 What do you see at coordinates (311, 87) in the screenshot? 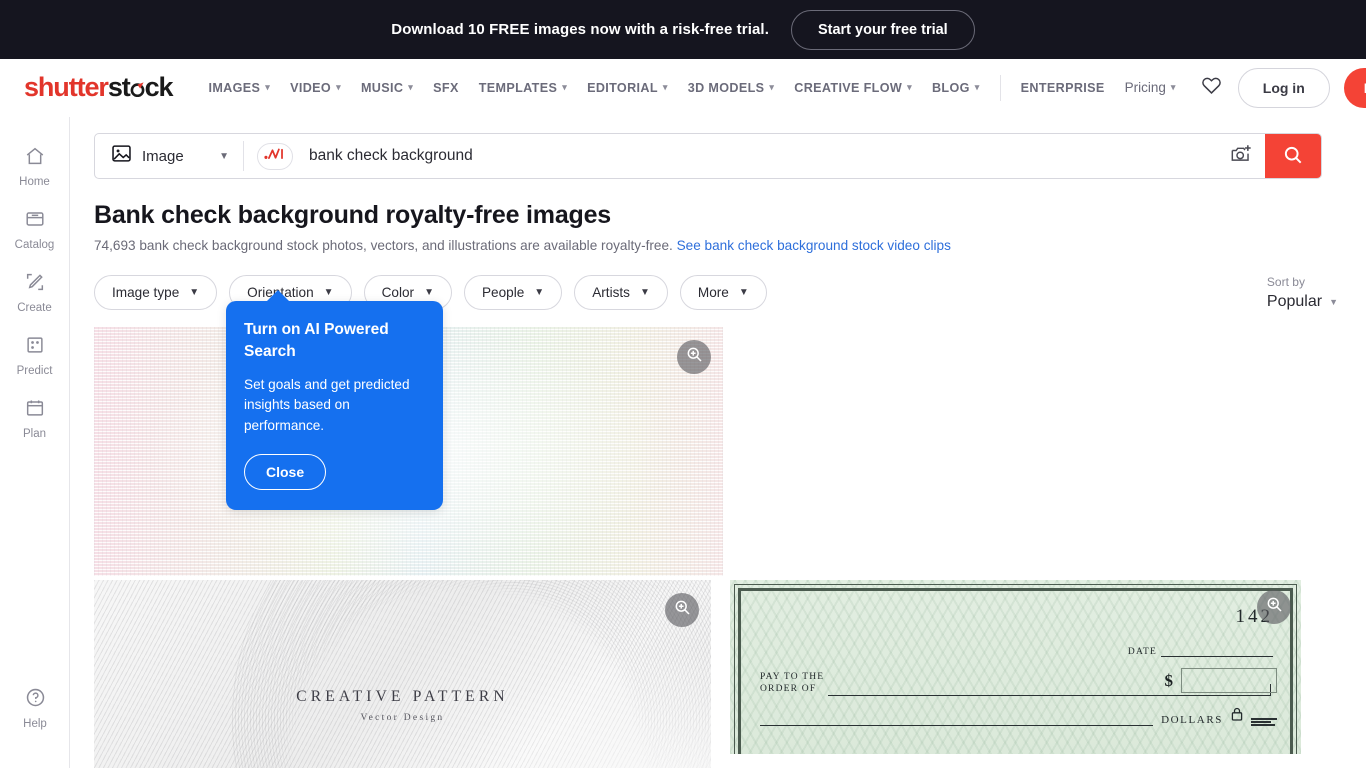
I see `nav-label: VIDEO` at bounding box center [311, 87].